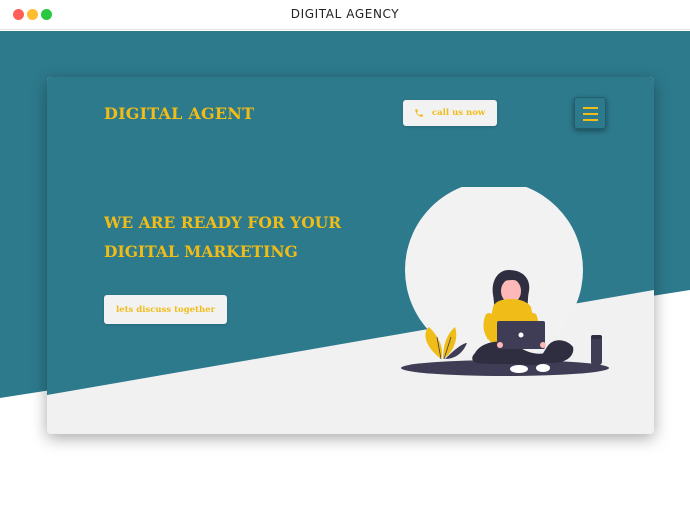 This screenshot has height=512, width=690. Describe the element at coordinates (419, 113) in the screenshot. I see `phone-icon` at that location.